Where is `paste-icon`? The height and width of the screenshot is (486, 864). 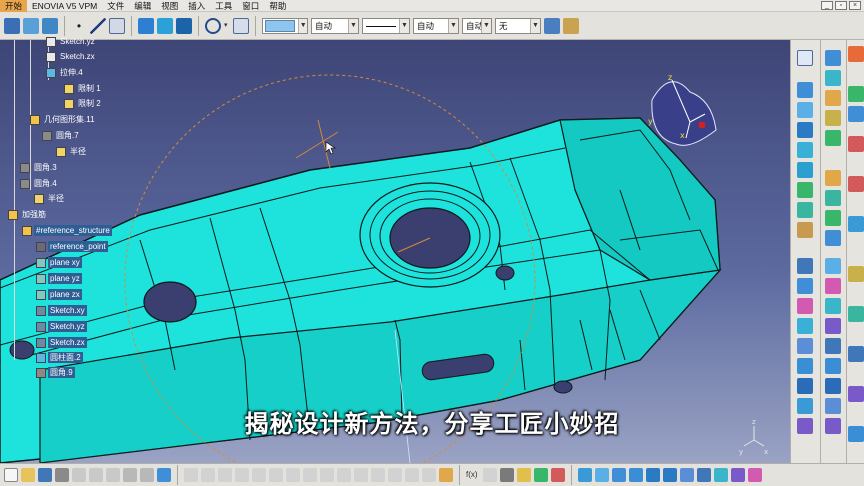 paste-icon is located at coordinates (113, 475).